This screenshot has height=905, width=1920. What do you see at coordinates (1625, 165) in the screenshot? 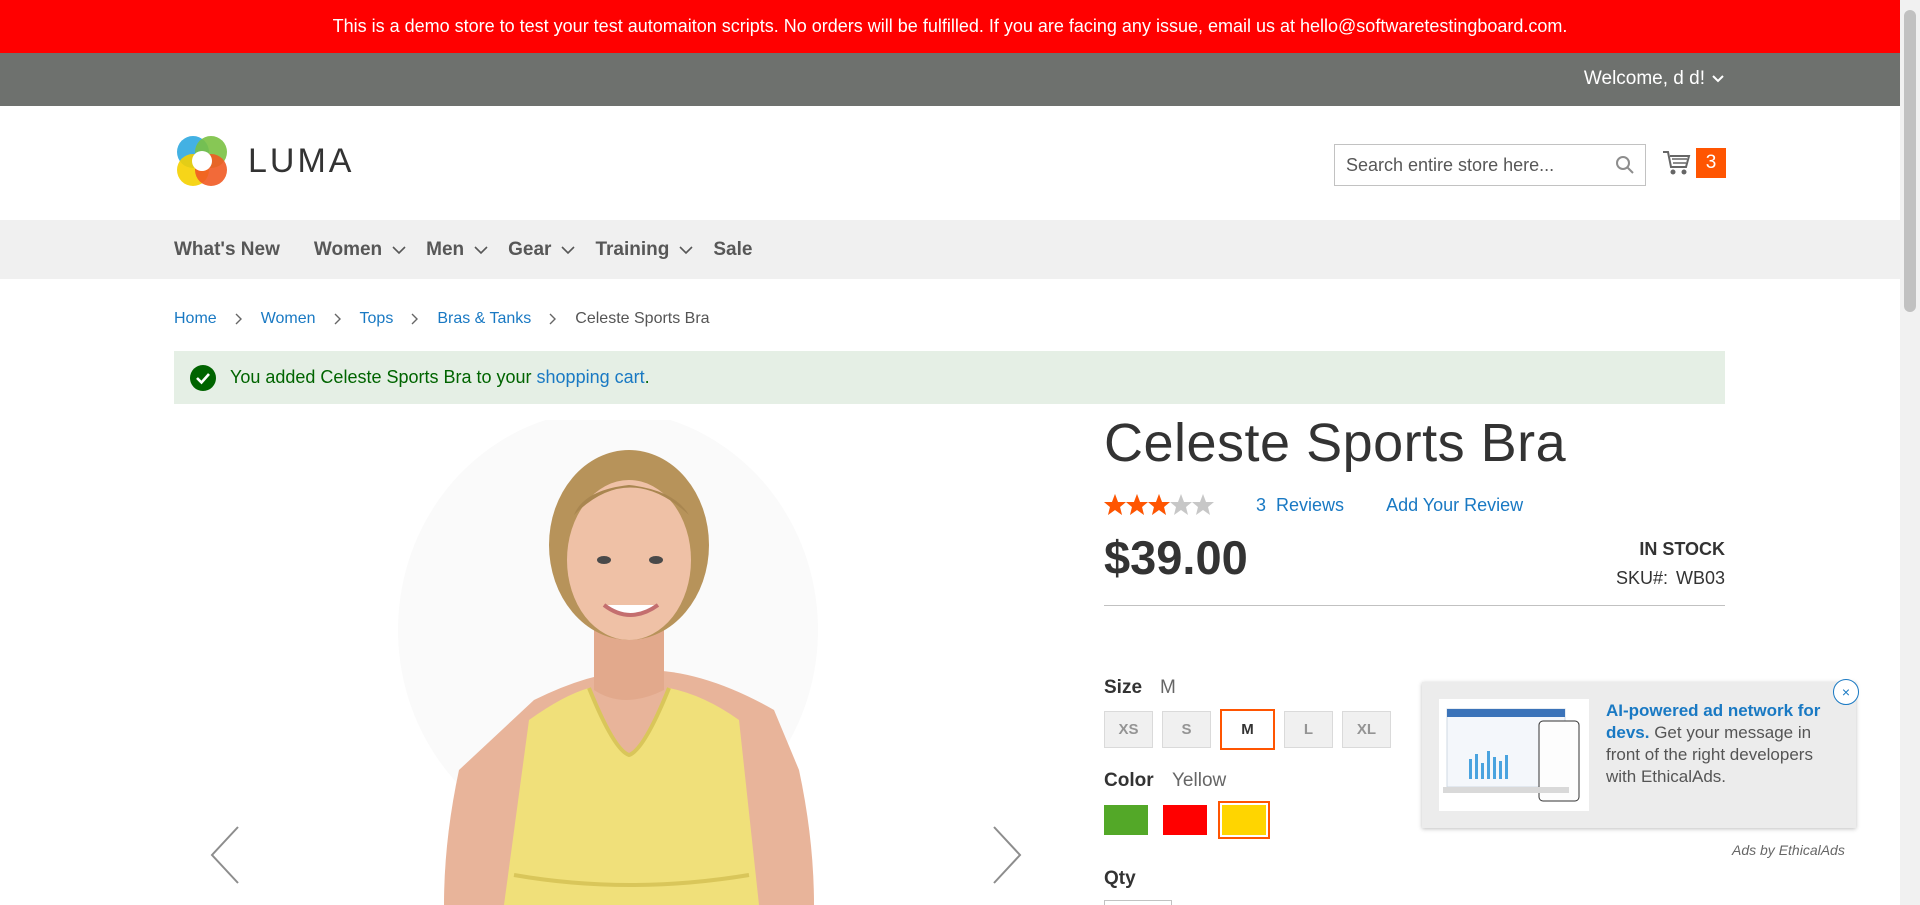
I see `search-icon` at bounding box center [1625, 165].